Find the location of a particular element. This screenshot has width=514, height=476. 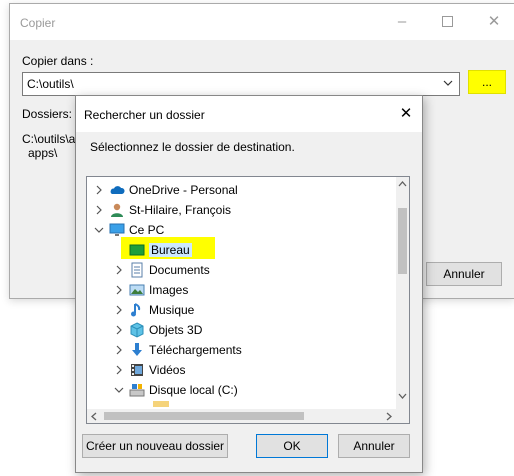

ok-label: OK is located at coordinates (292, 446).